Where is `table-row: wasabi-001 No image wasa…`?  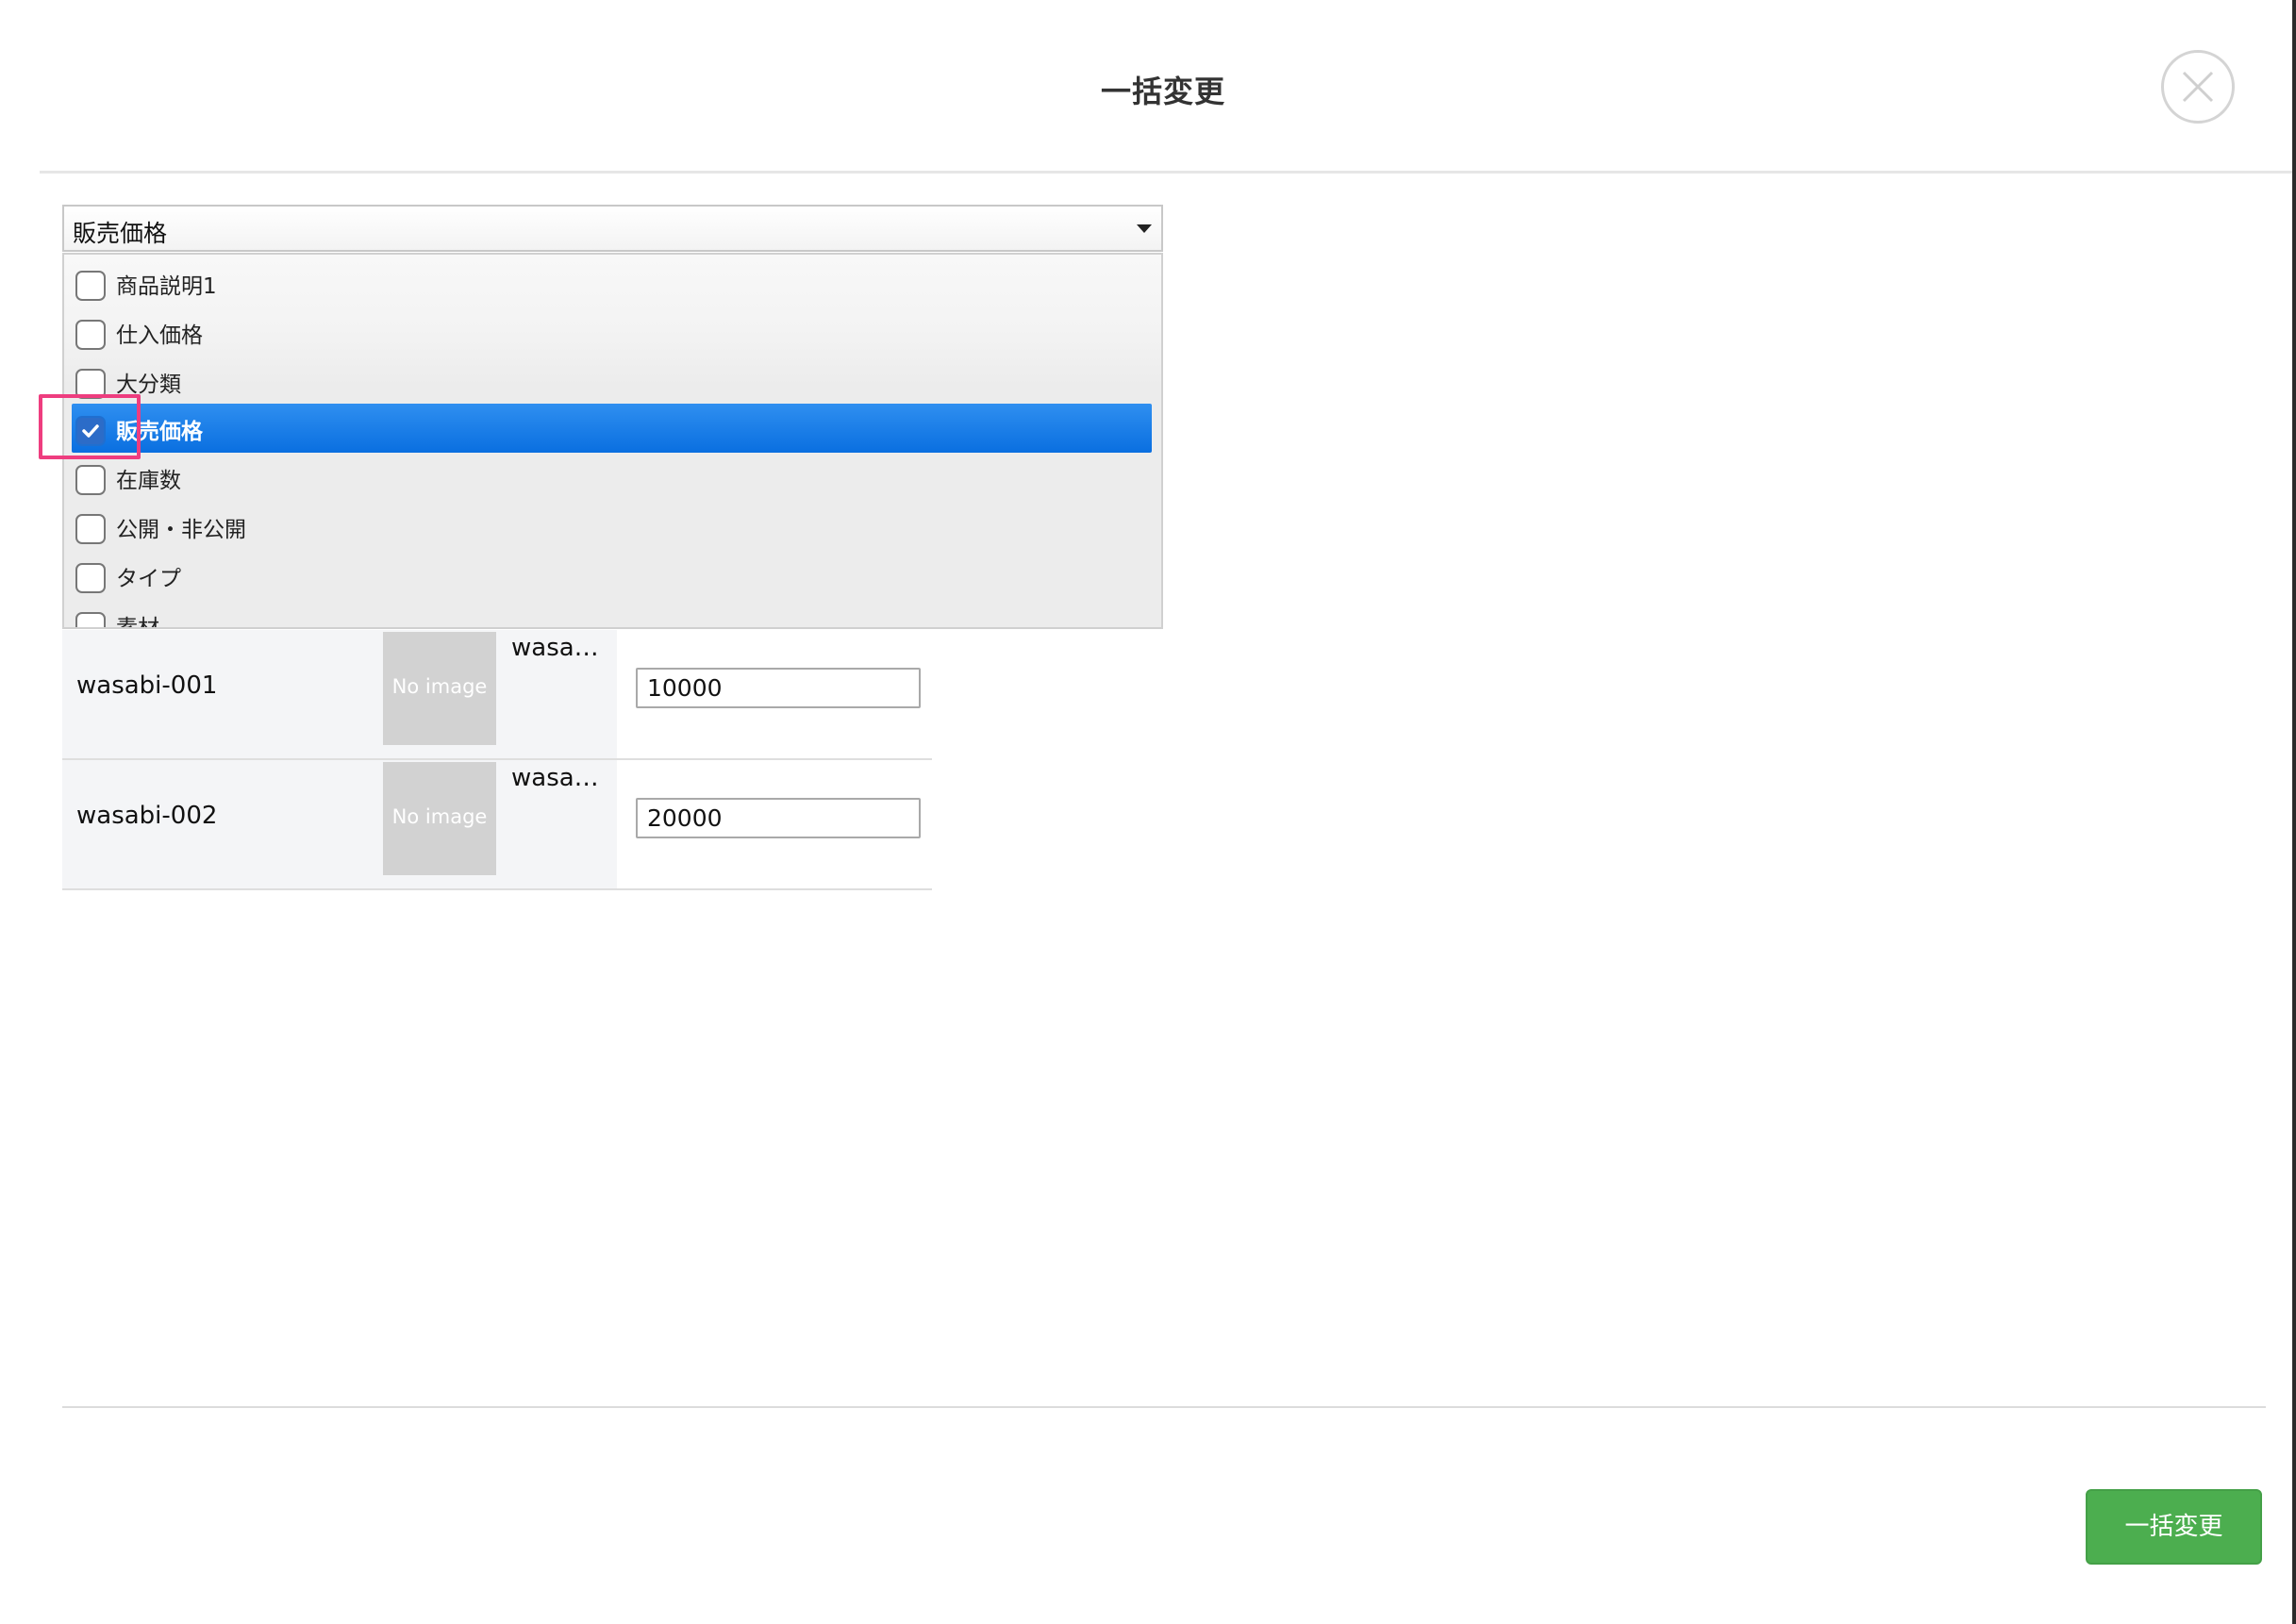
table-row: wasabi-001 No image wasa… is located at coordinates (497, 695).